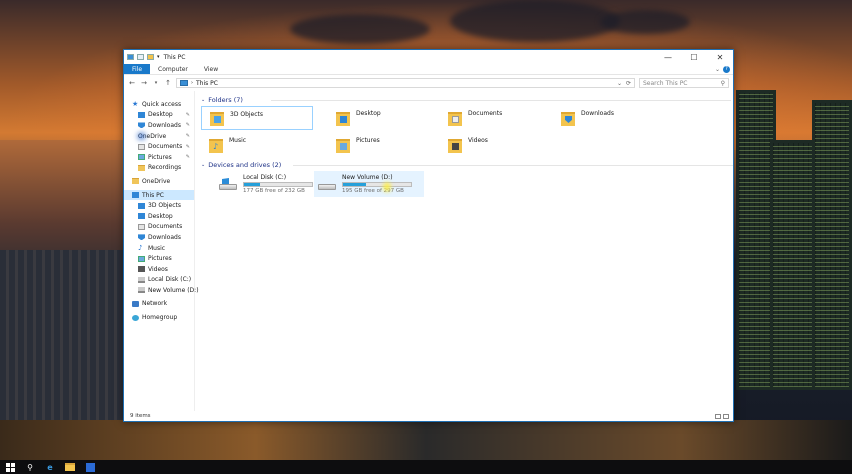  Describe the element at coordinates (168, 83) in the screenshot. I see `up-button: ↑` at that location.